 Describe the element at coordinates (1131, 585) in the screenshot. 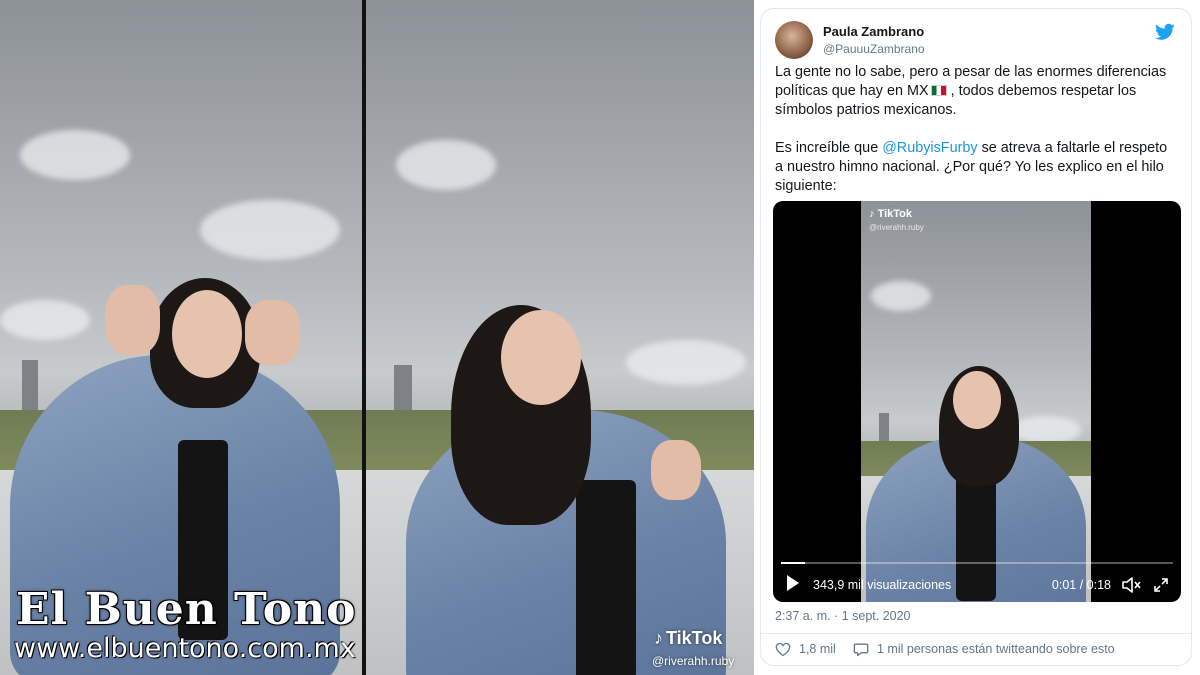

I see `volume-icon` at that location.